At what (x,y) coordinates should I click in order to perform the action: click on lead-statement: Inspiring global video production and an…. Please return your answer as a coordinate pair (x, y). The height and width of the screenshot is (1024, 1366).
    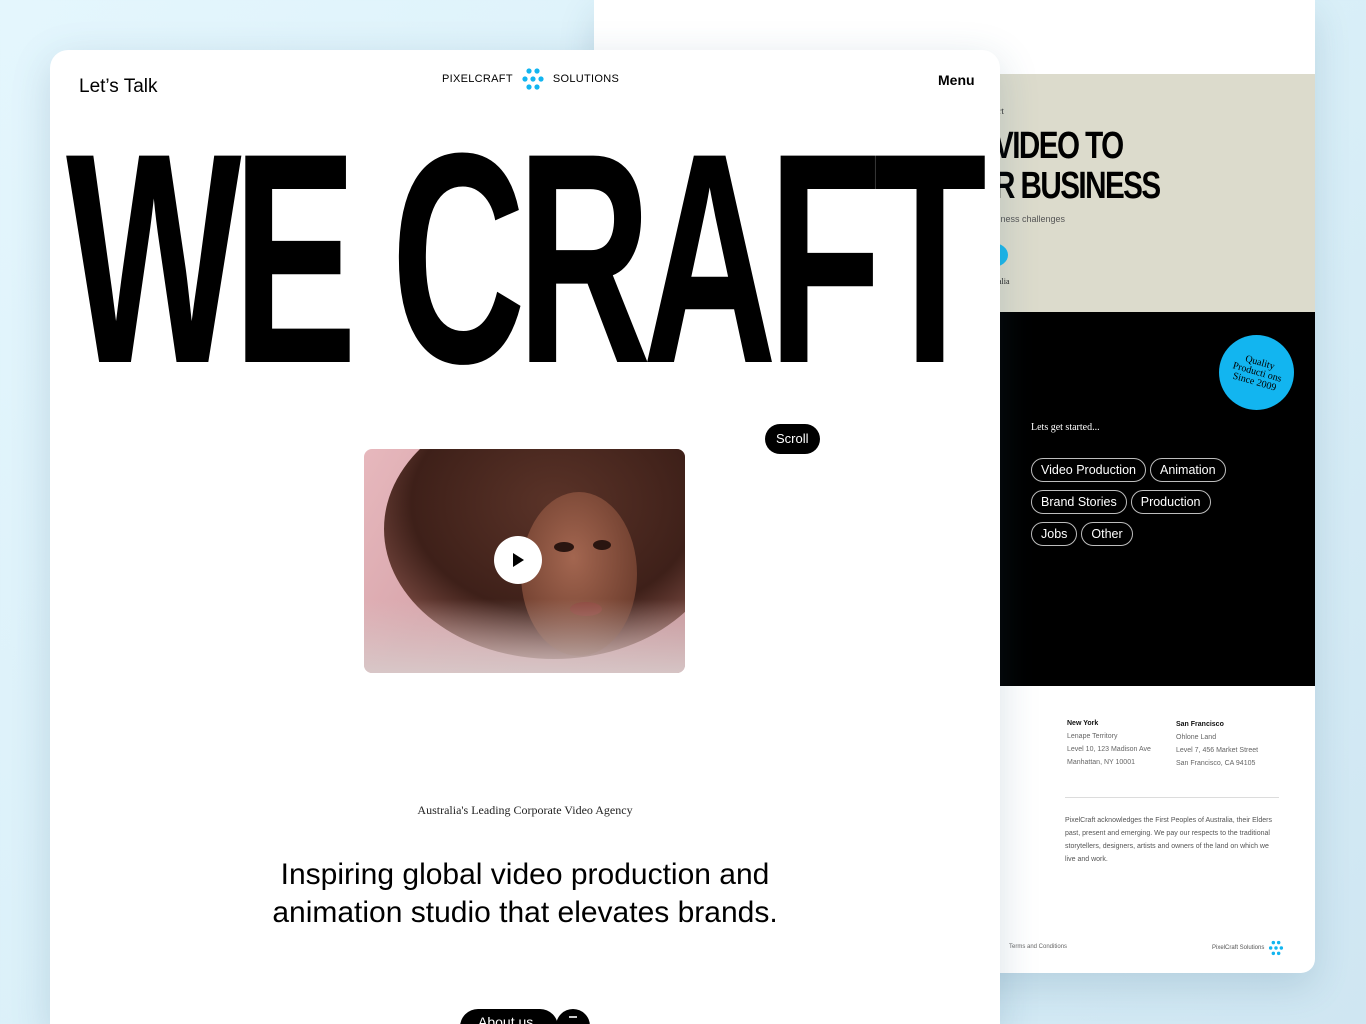
    Looking at the image, I should click on (525, 894).